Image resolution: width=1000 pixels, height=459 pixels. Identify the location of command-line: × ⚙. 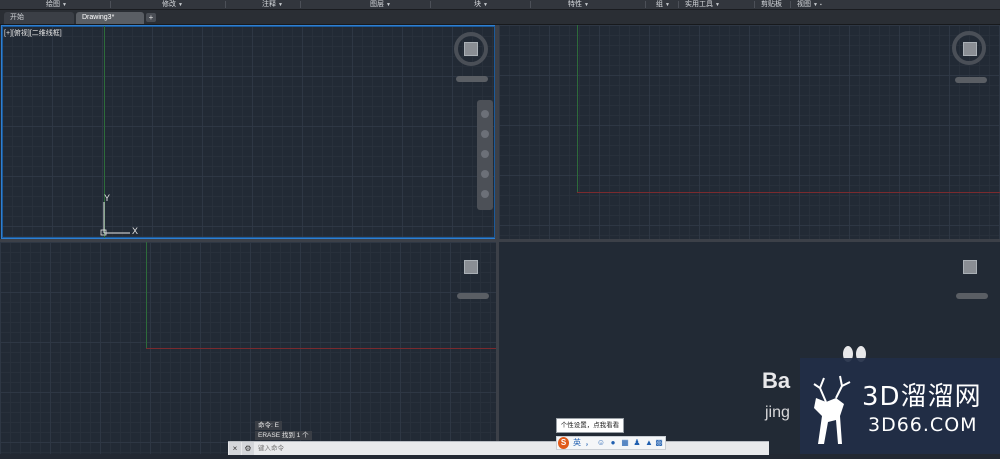
(498, 448).